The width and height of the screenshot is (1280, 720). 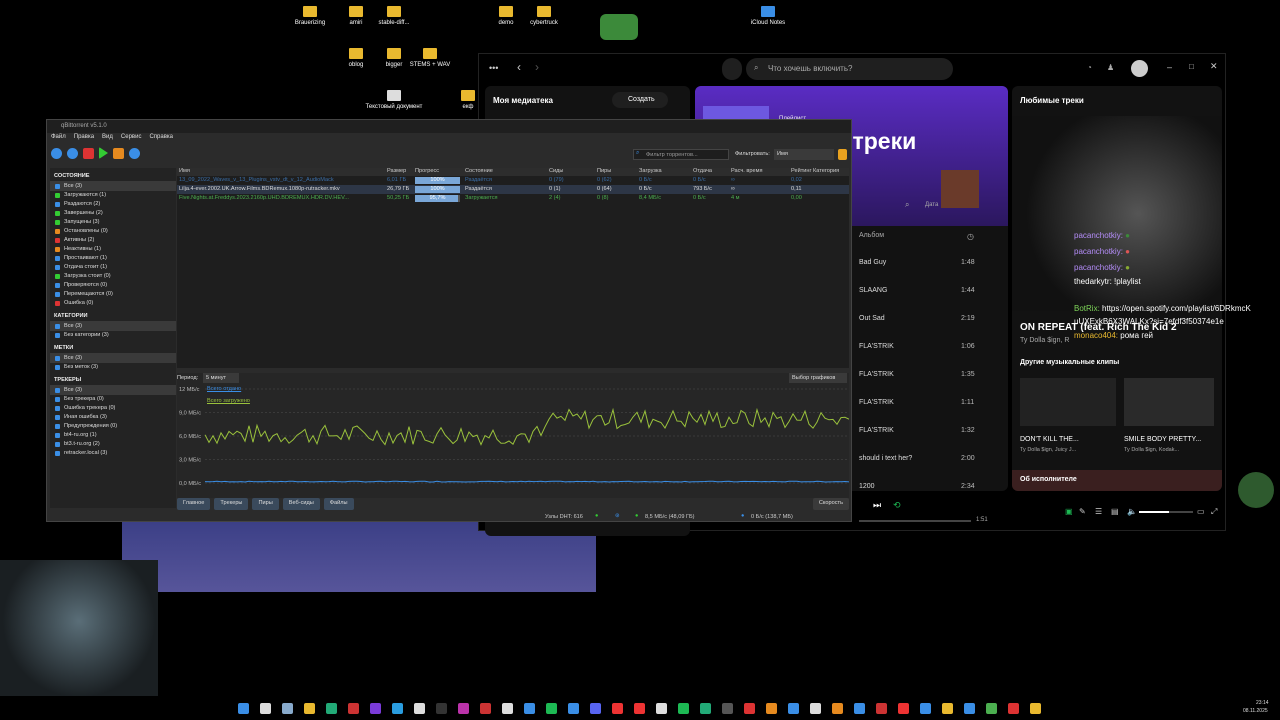 I want to click on repeat-icon: ⟲, so click(x=897, y=505).